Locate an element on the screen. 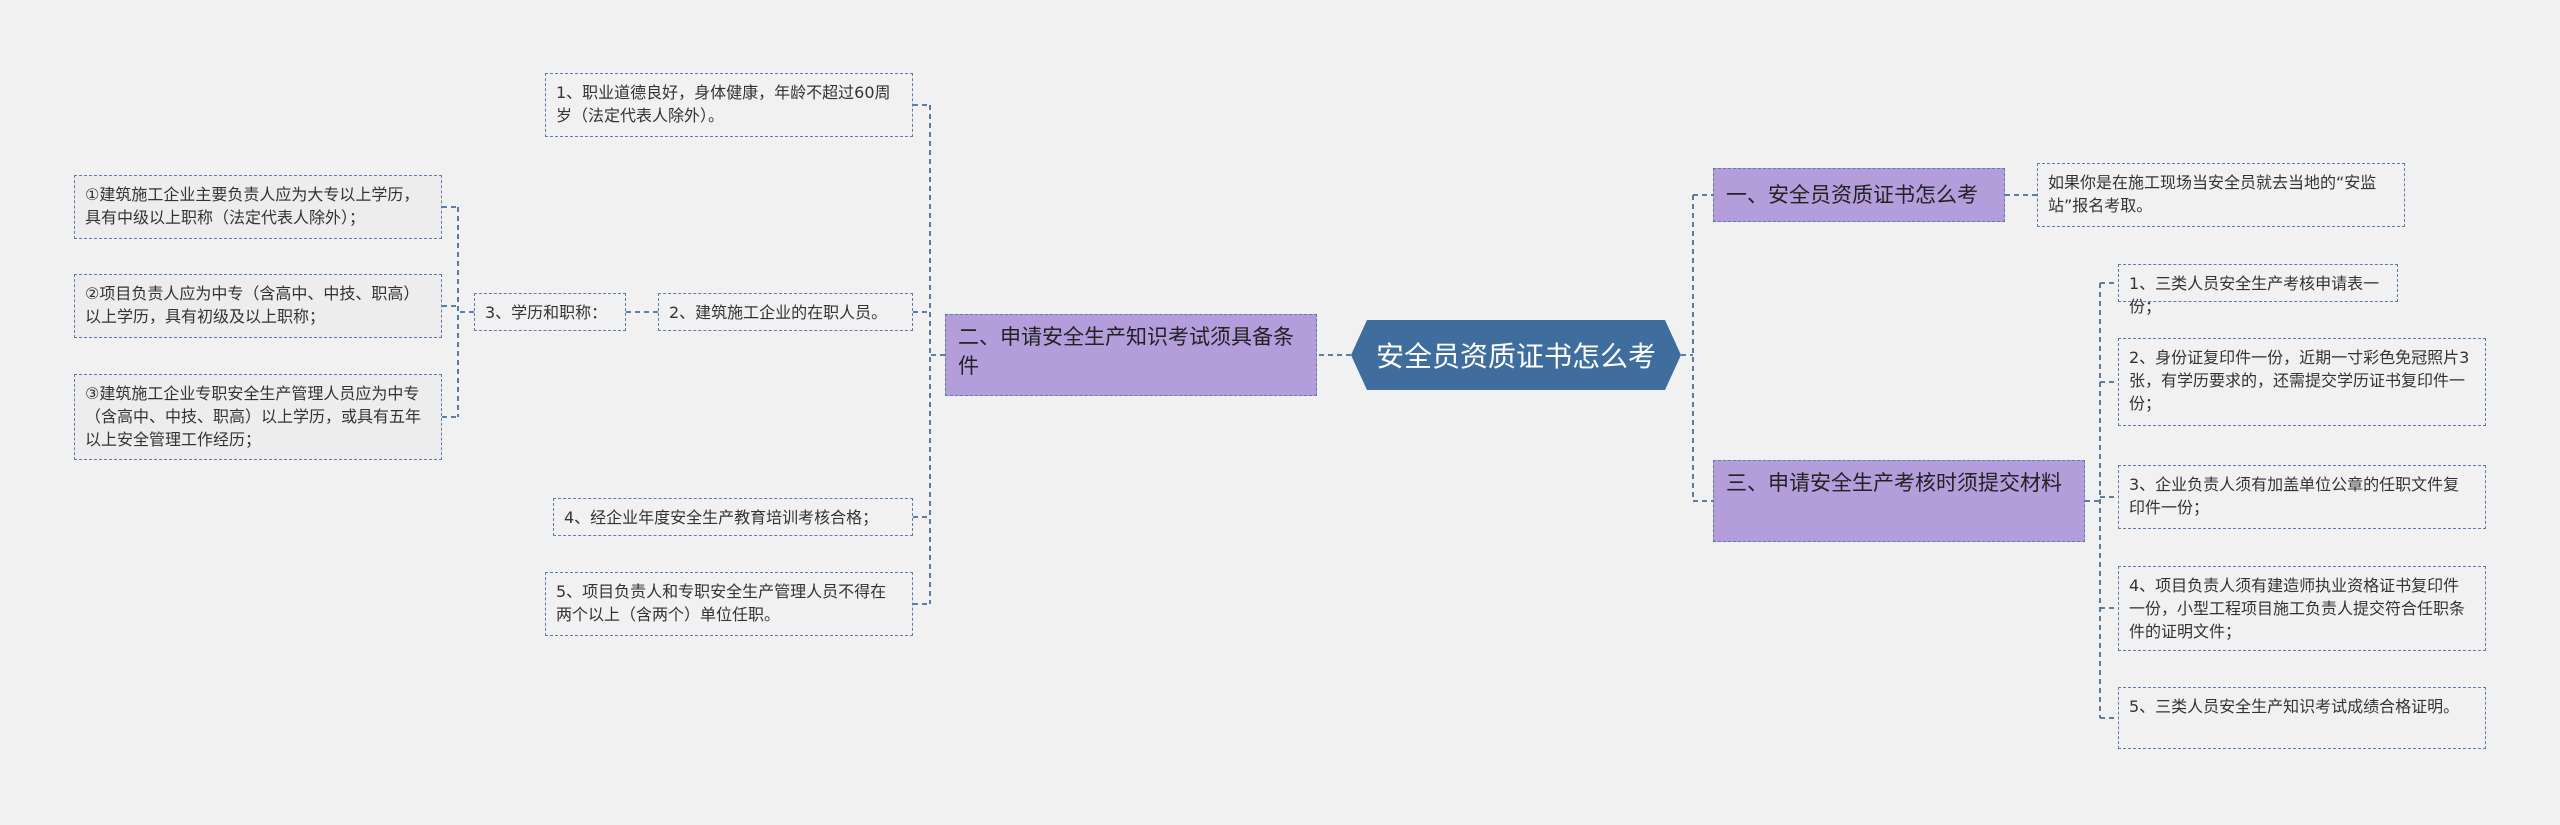  leaf-b2-3: 3、学历和职称： is located at coordinates (550, 312).